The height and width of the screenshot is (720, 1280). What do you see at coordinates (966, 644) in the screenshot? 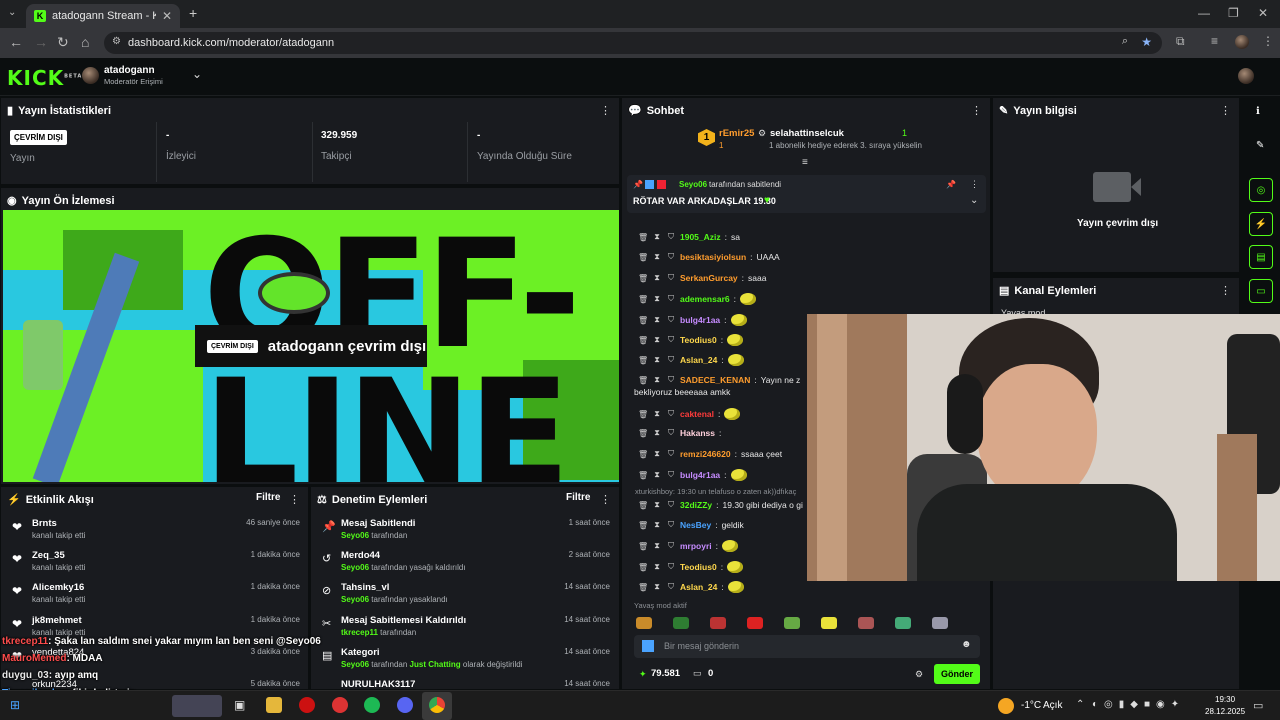
I see `emoji-icon: ☻` at bounding box center [966, 644].